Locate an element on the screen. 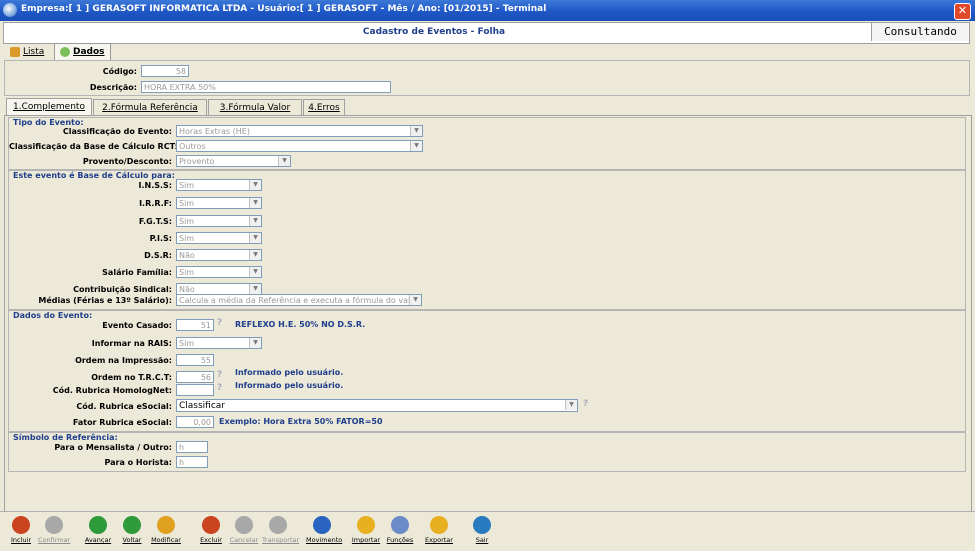 This screenshot has width=975, height=551. cancelar-button: Cancelar is located at coordinates (244, 531).